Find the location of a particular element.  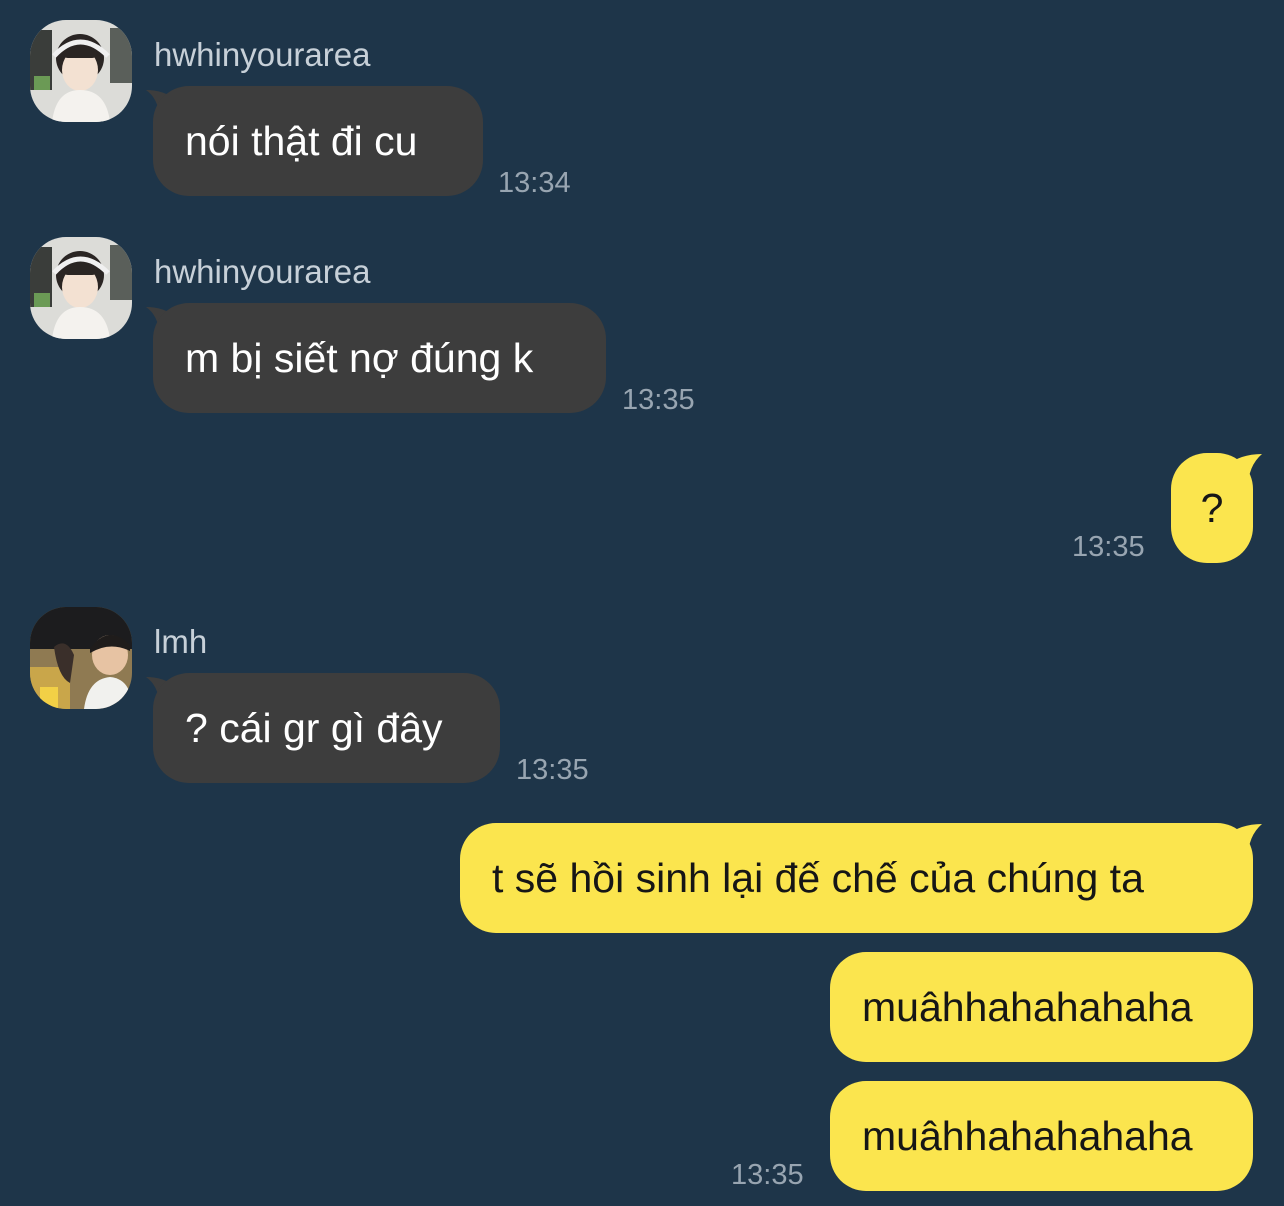

message-bubble-incoming: nói thật đi cu is located at coordinates (318, 141).